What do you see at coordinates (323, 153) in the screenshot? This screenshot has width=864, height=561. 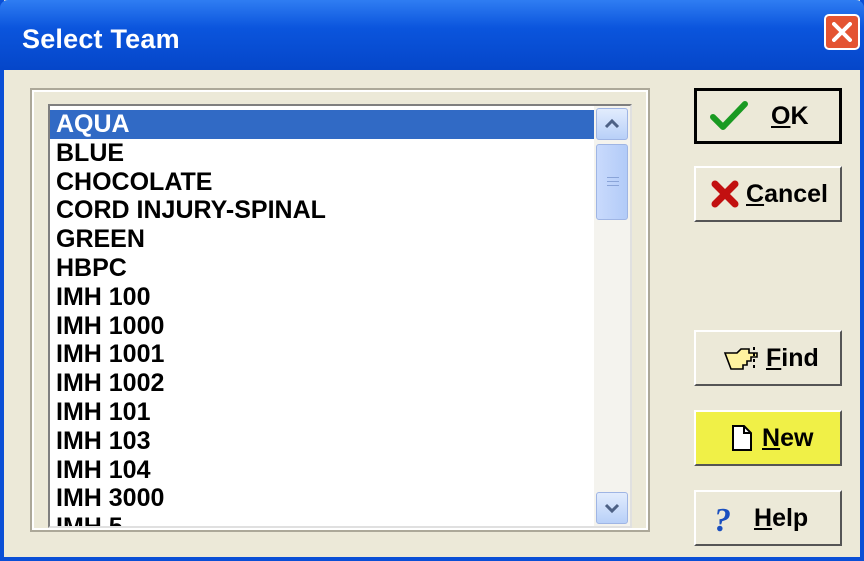 I see `list-item: BLUE` at bounding box center [323, 153].